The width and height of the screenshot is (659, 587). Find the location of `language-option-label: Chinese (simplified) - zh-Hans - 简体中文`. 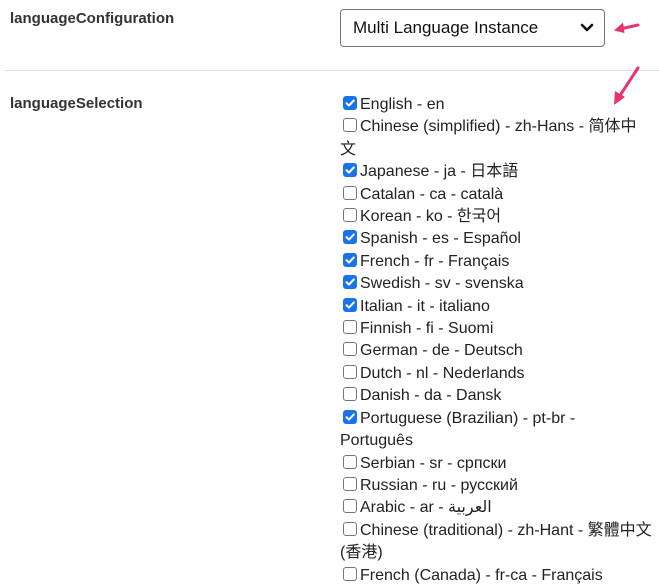

language-option-label: Chinese (simplified) - zh-Hans - 简体中文 is located at coordinates (488, 138).